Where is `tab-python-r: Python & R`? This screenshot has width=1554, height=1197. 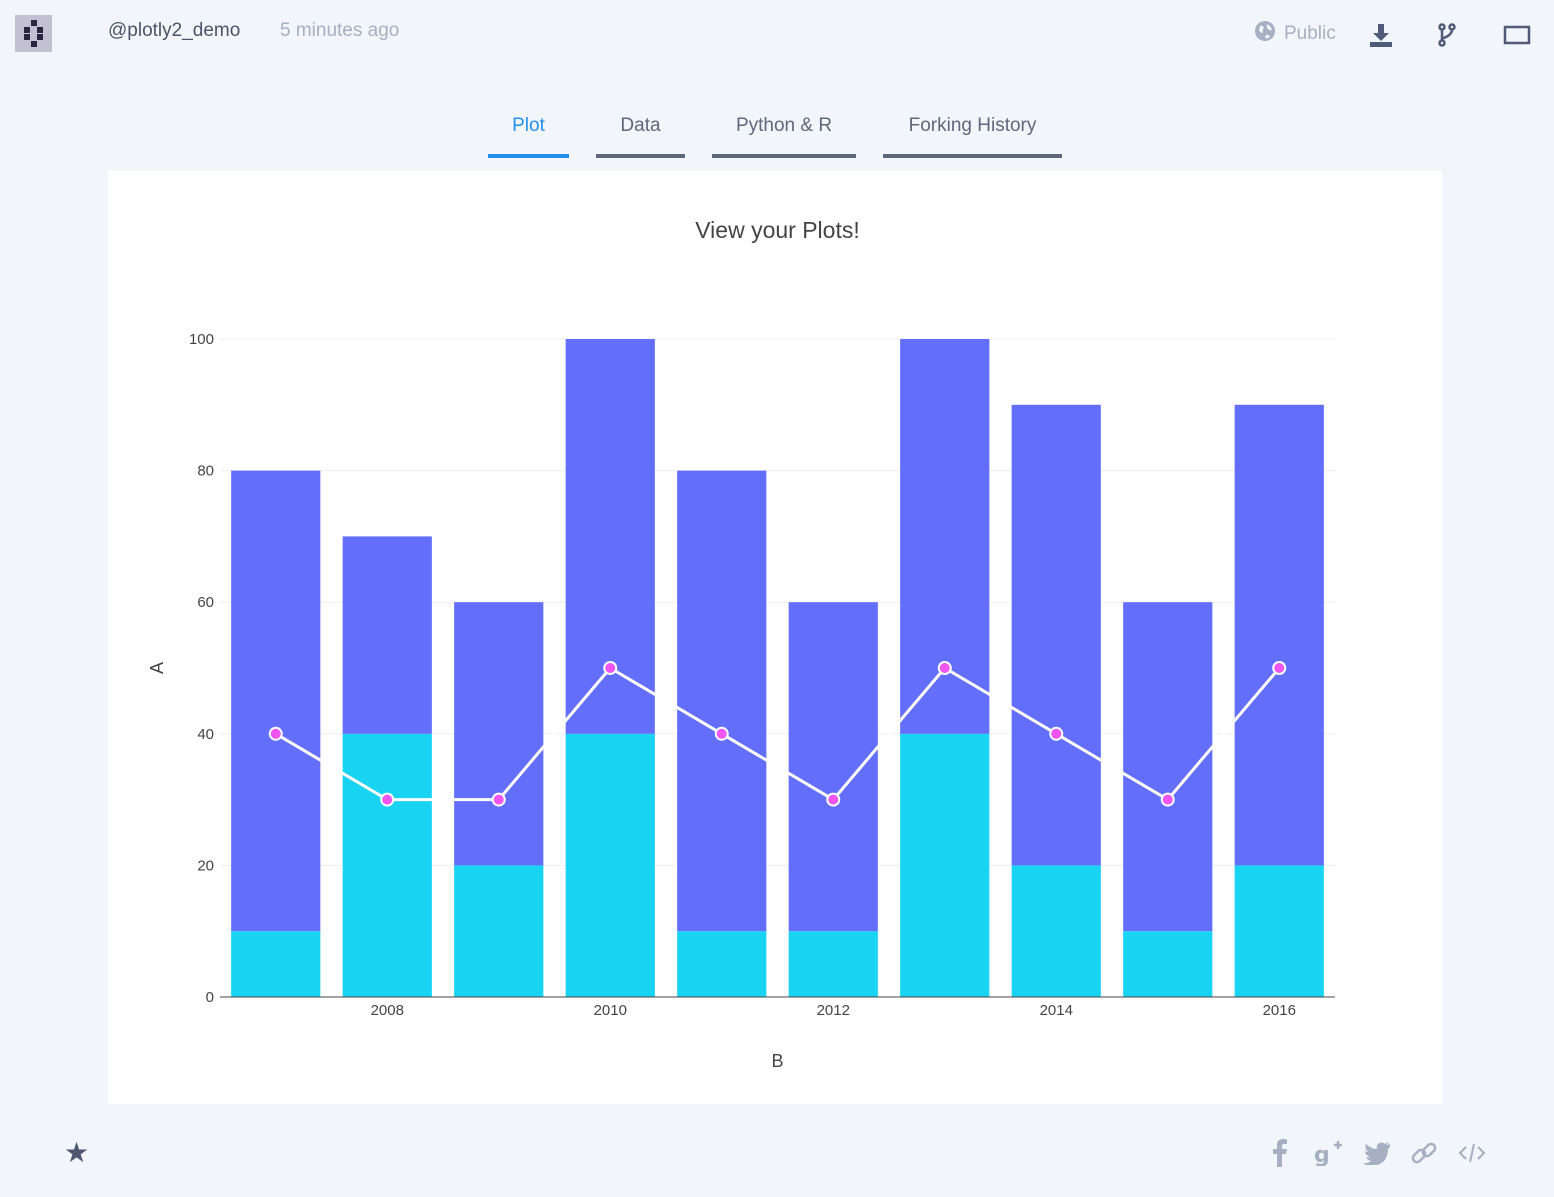 tab-python-r: Python & R is located at coordinates (784, 133).